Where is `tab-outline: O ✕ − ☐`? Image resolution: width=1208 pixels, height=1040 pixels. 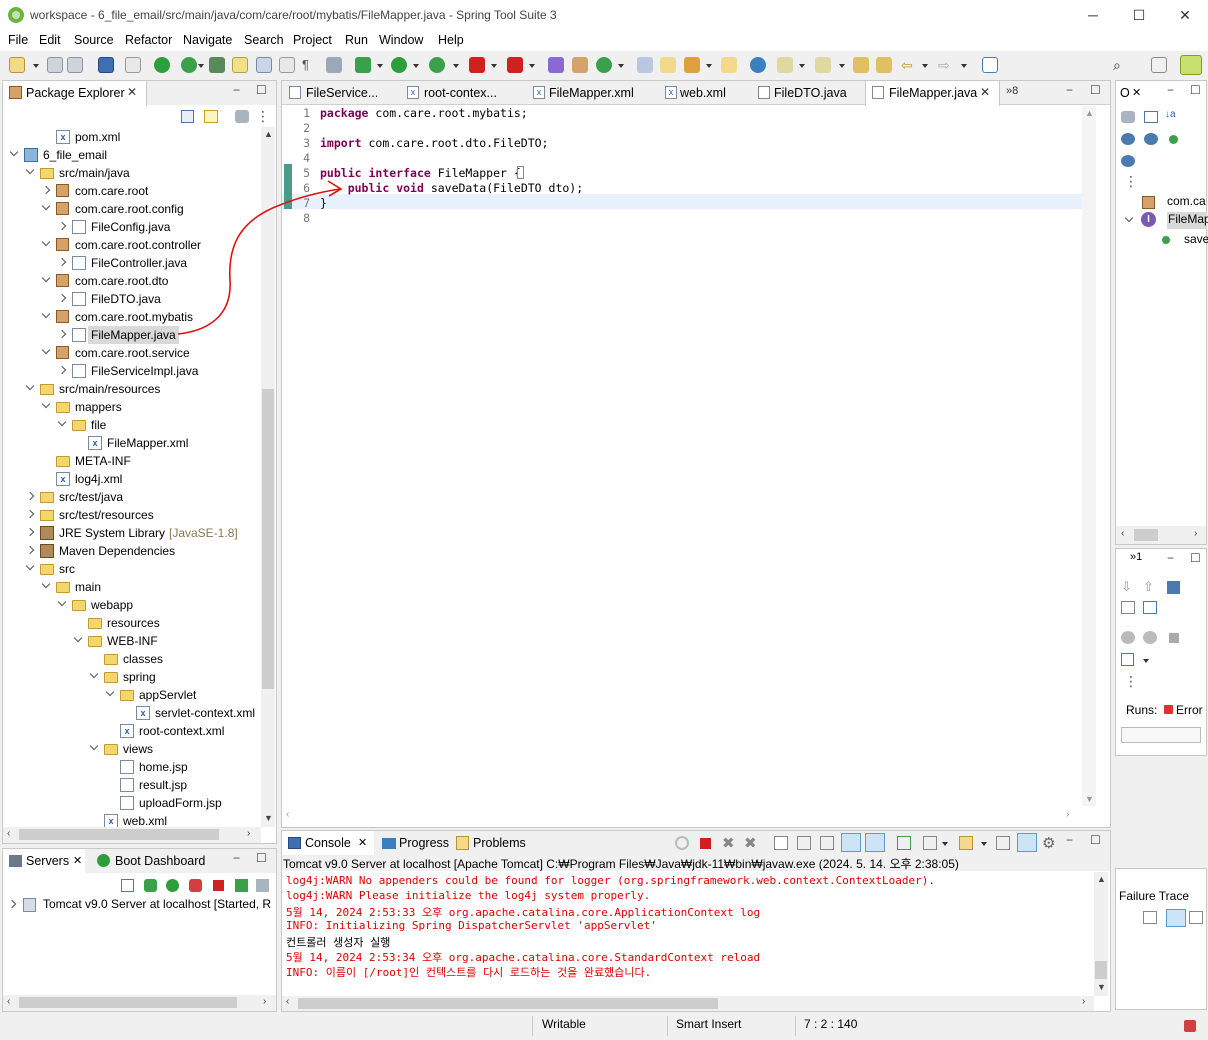 tab-outline: O ✕ − ☐ is located at coordinates (1161, 93).